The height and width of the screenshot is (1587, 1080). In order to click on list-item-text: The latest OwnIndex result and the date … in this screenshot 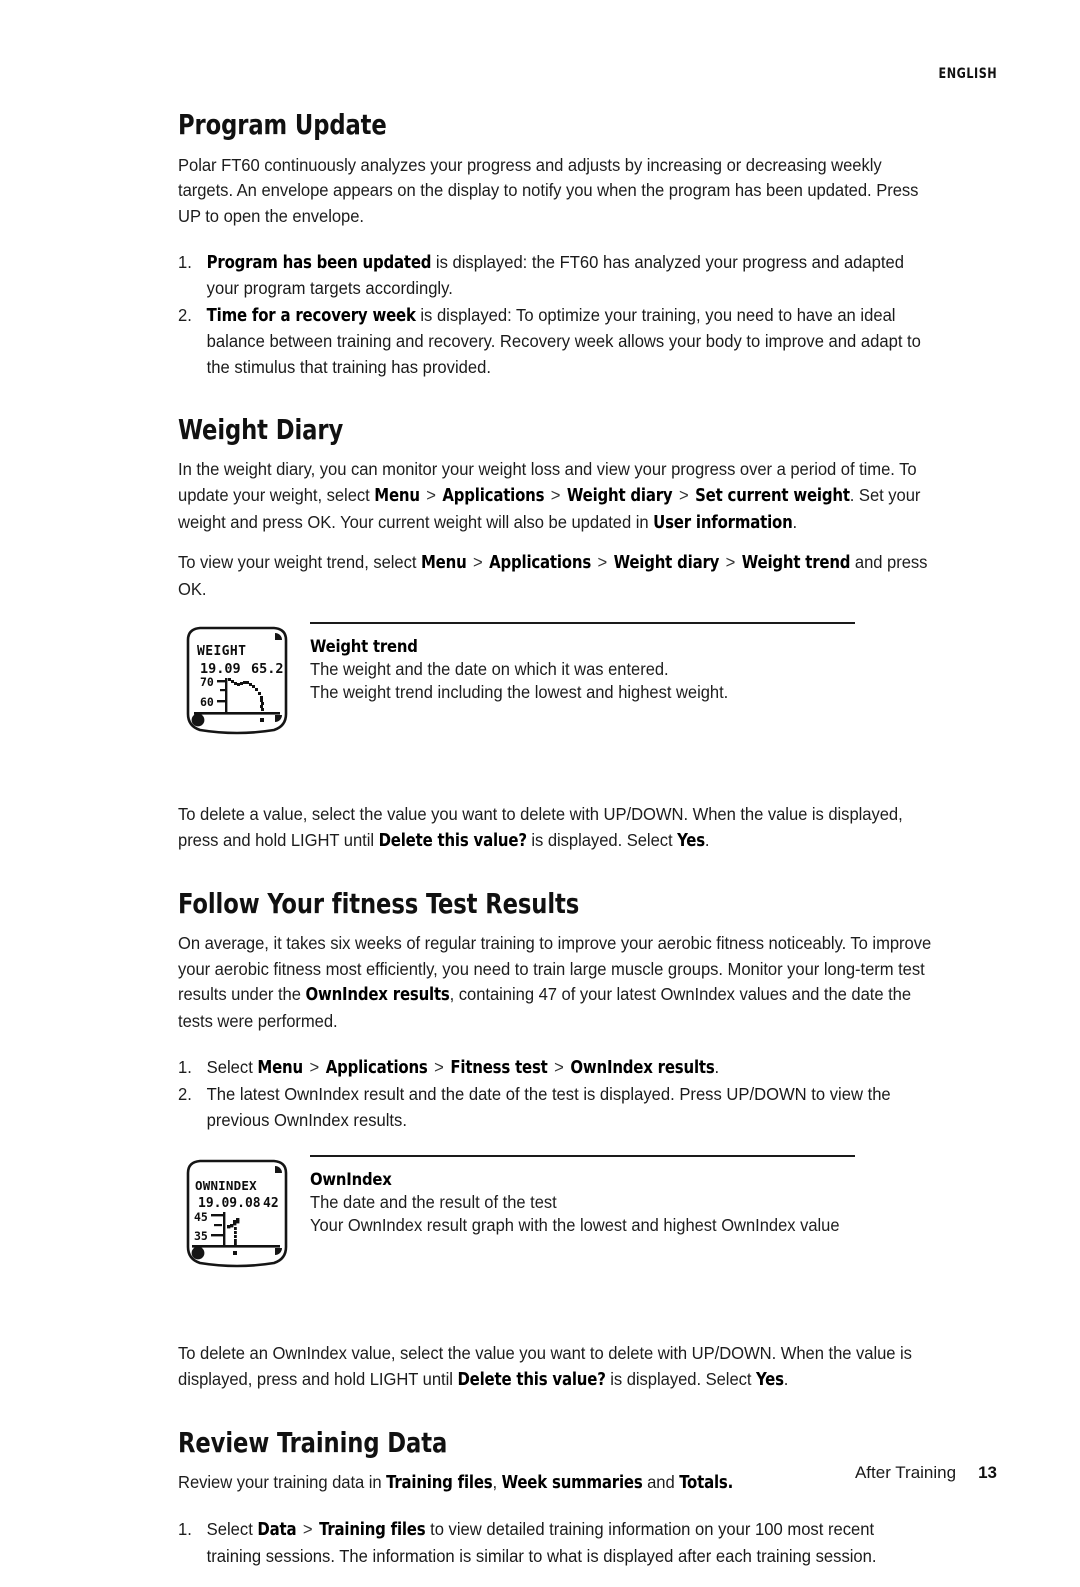, I will do `click(548, 1107)`.